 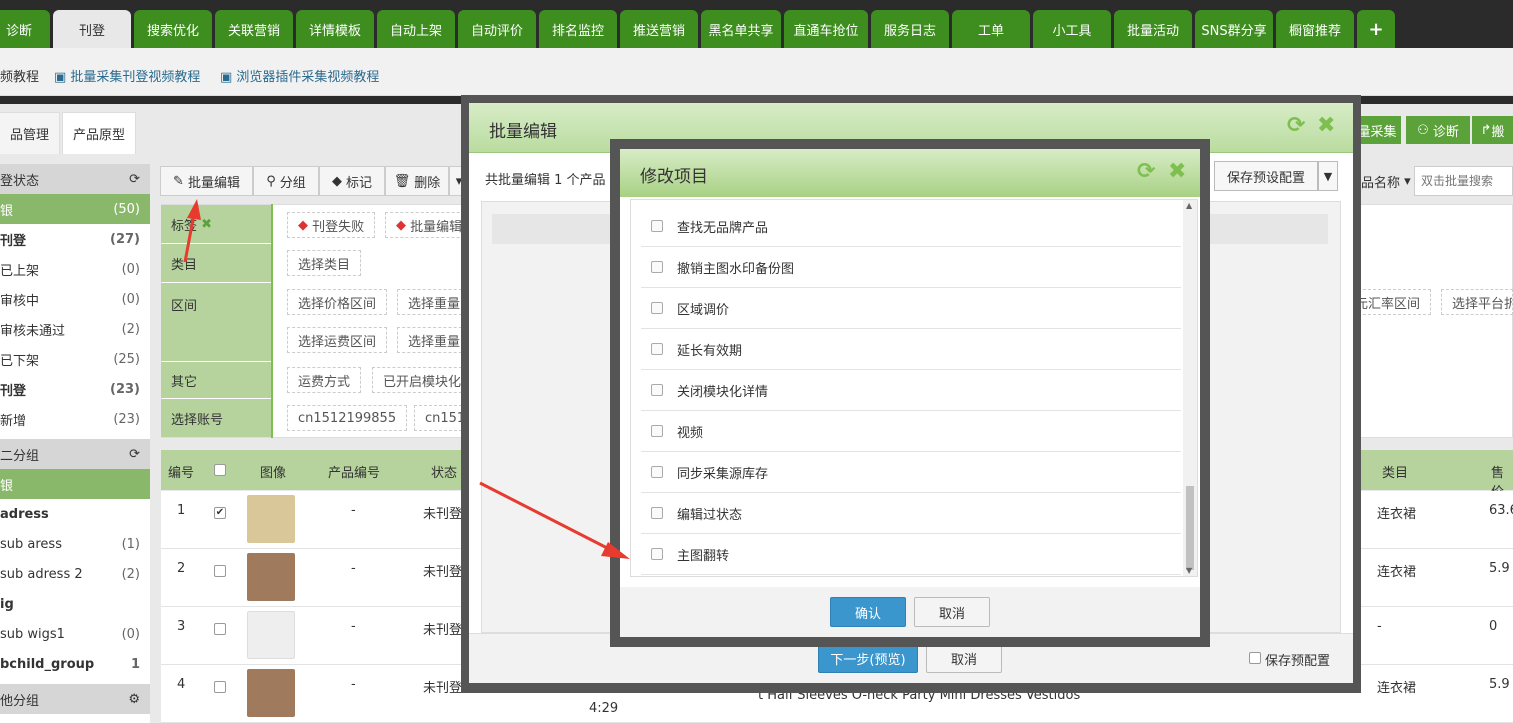 I want to click on arrow-right-head, so click(x=615, y=550).